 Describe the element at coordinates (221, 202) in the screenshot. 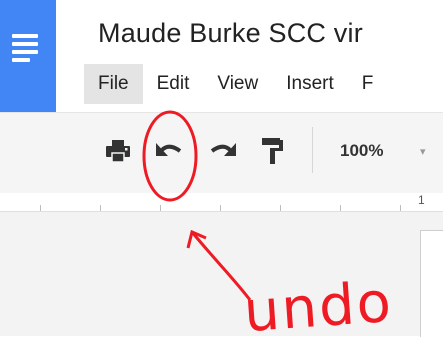

I see `ruler: 1` at that location.